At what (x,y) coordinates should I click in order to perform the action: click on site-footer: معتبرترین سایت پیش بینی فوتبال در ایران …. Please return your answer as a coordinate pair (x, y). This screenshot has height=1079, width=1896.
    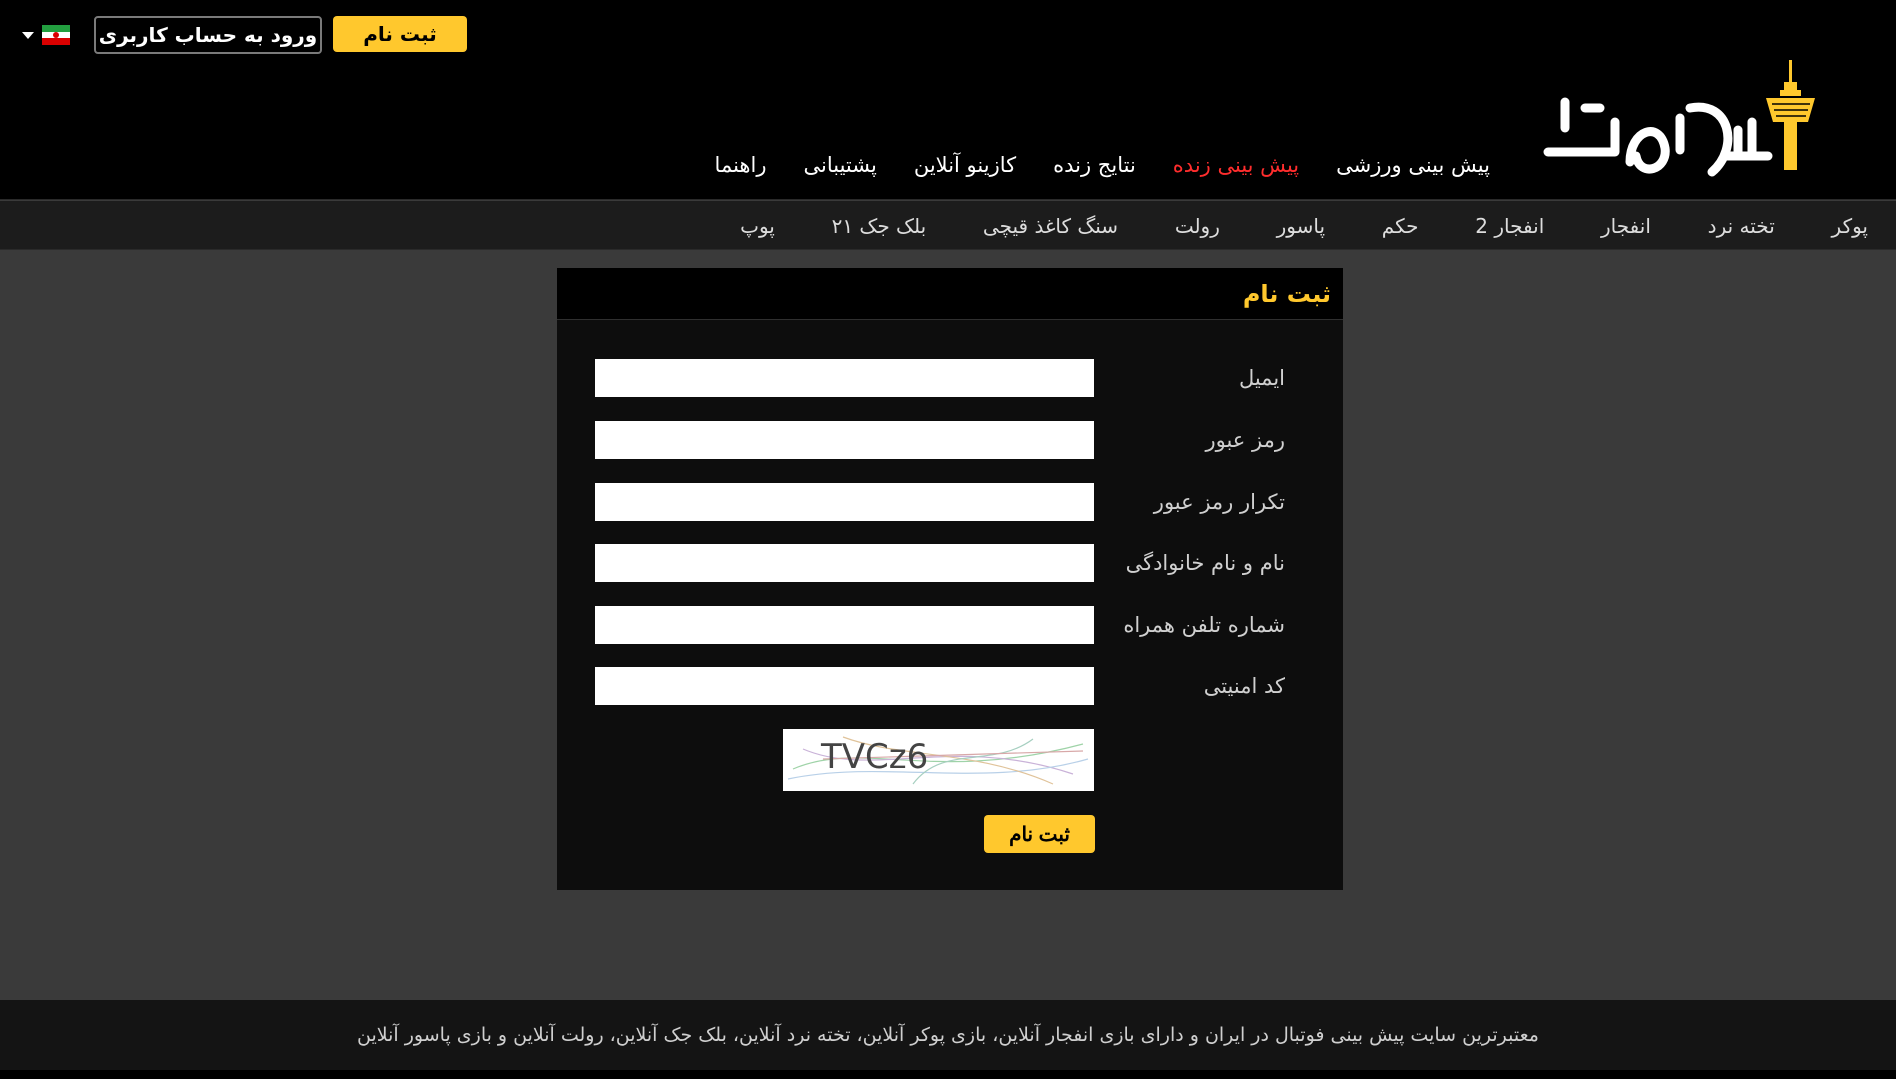
    Looking at the image, I should click on (948, 1035).